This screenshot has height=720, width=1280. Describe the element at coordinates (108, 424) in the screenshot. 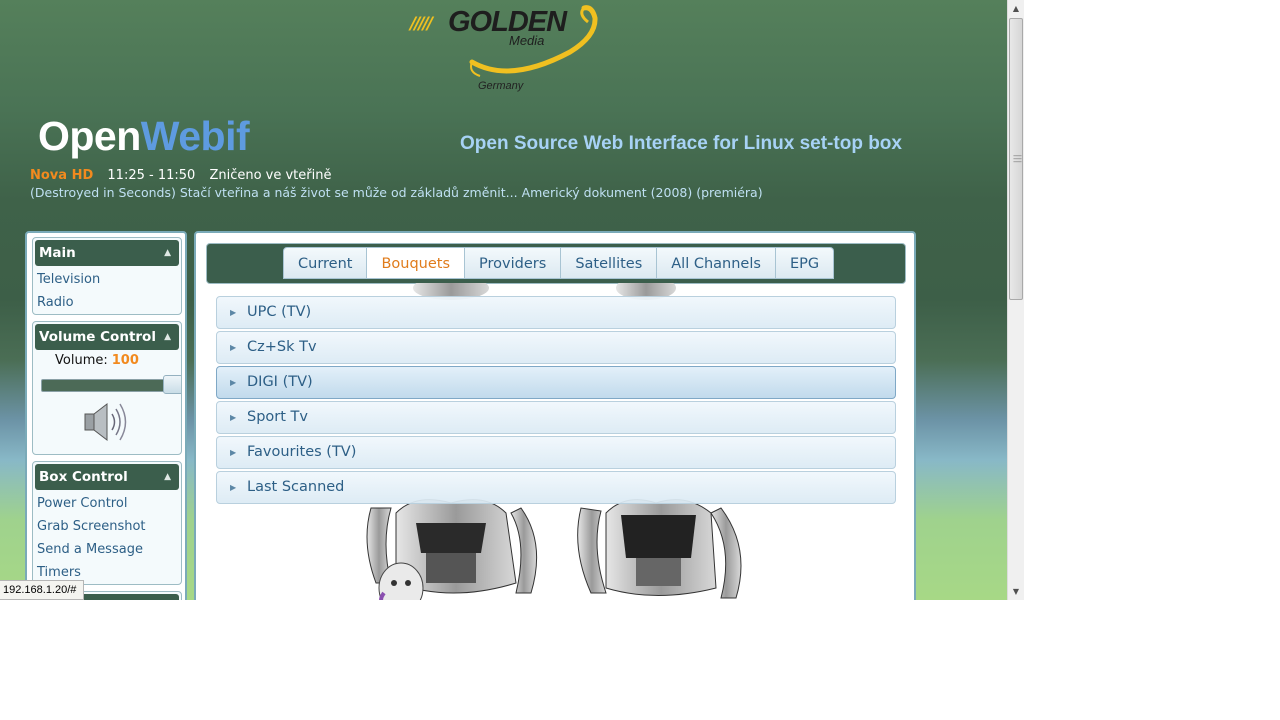

I see `speaker-icon` at that location.